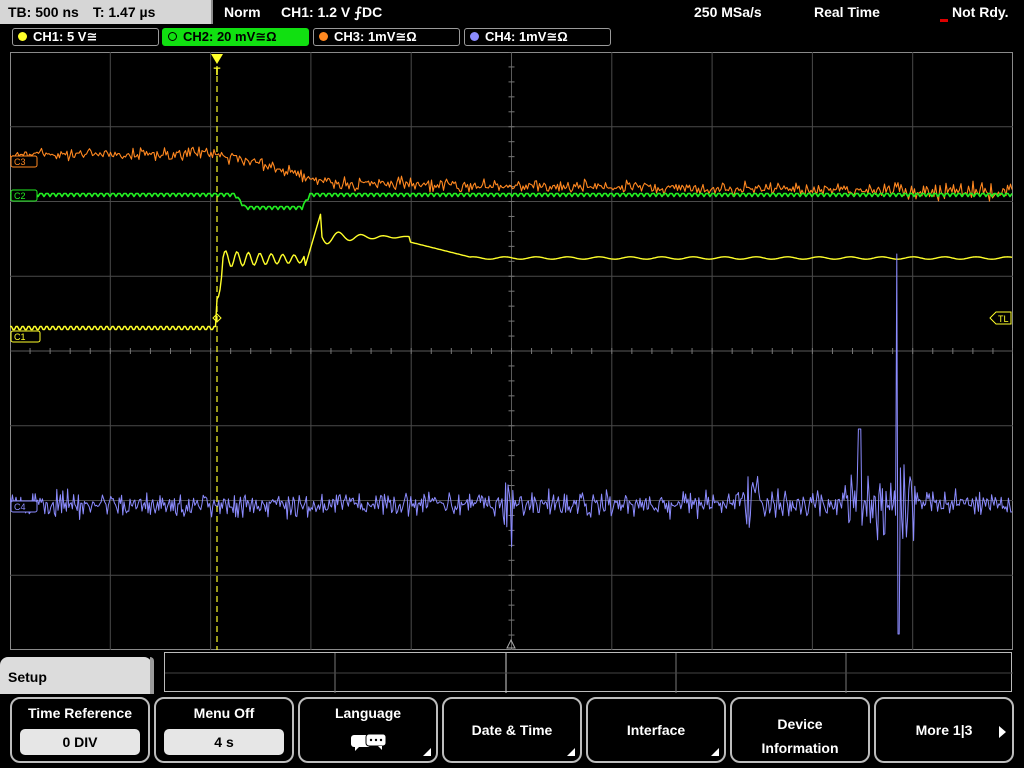 The height and width of the screenshot is (768, 1024). Describe the element at coordinates (77, 677) in the screenshot. I see `setup-menu-title: Setup` at that location.